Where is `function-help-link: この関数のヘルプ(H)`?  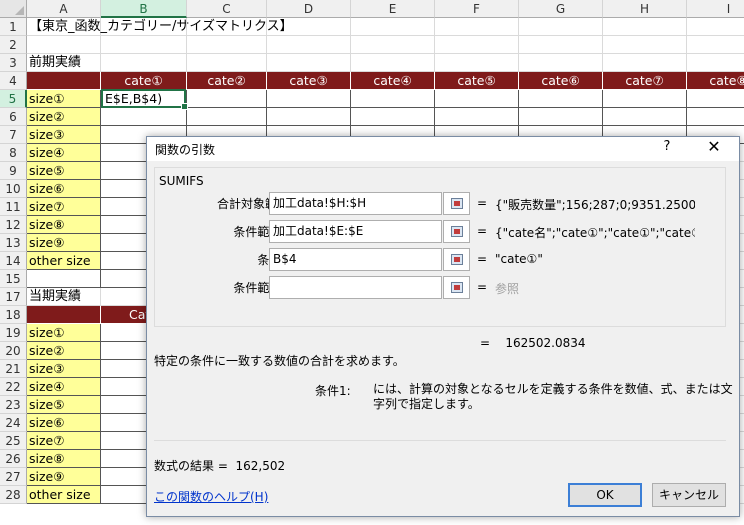 function-help-link: この関数のヘルプ(H) is located at coordinates (211, 496).